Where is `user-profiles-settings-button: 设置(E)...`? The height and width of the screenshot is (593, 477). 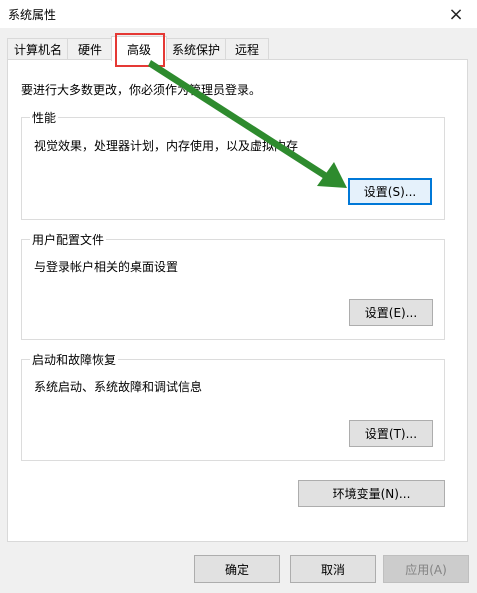 user-profiles-settings-button: 设置(E)... is located at coordinates (391, 312).